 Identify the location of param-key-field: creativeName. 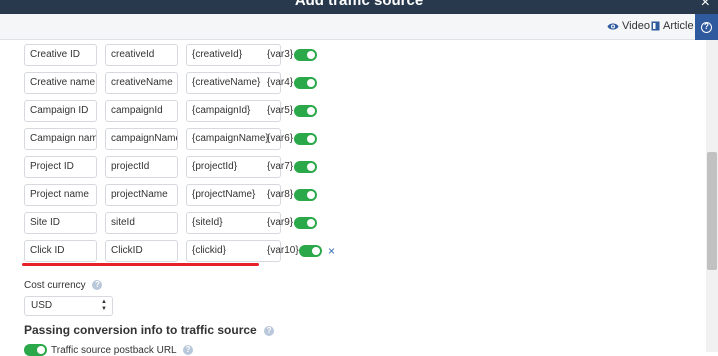
(141, 83).